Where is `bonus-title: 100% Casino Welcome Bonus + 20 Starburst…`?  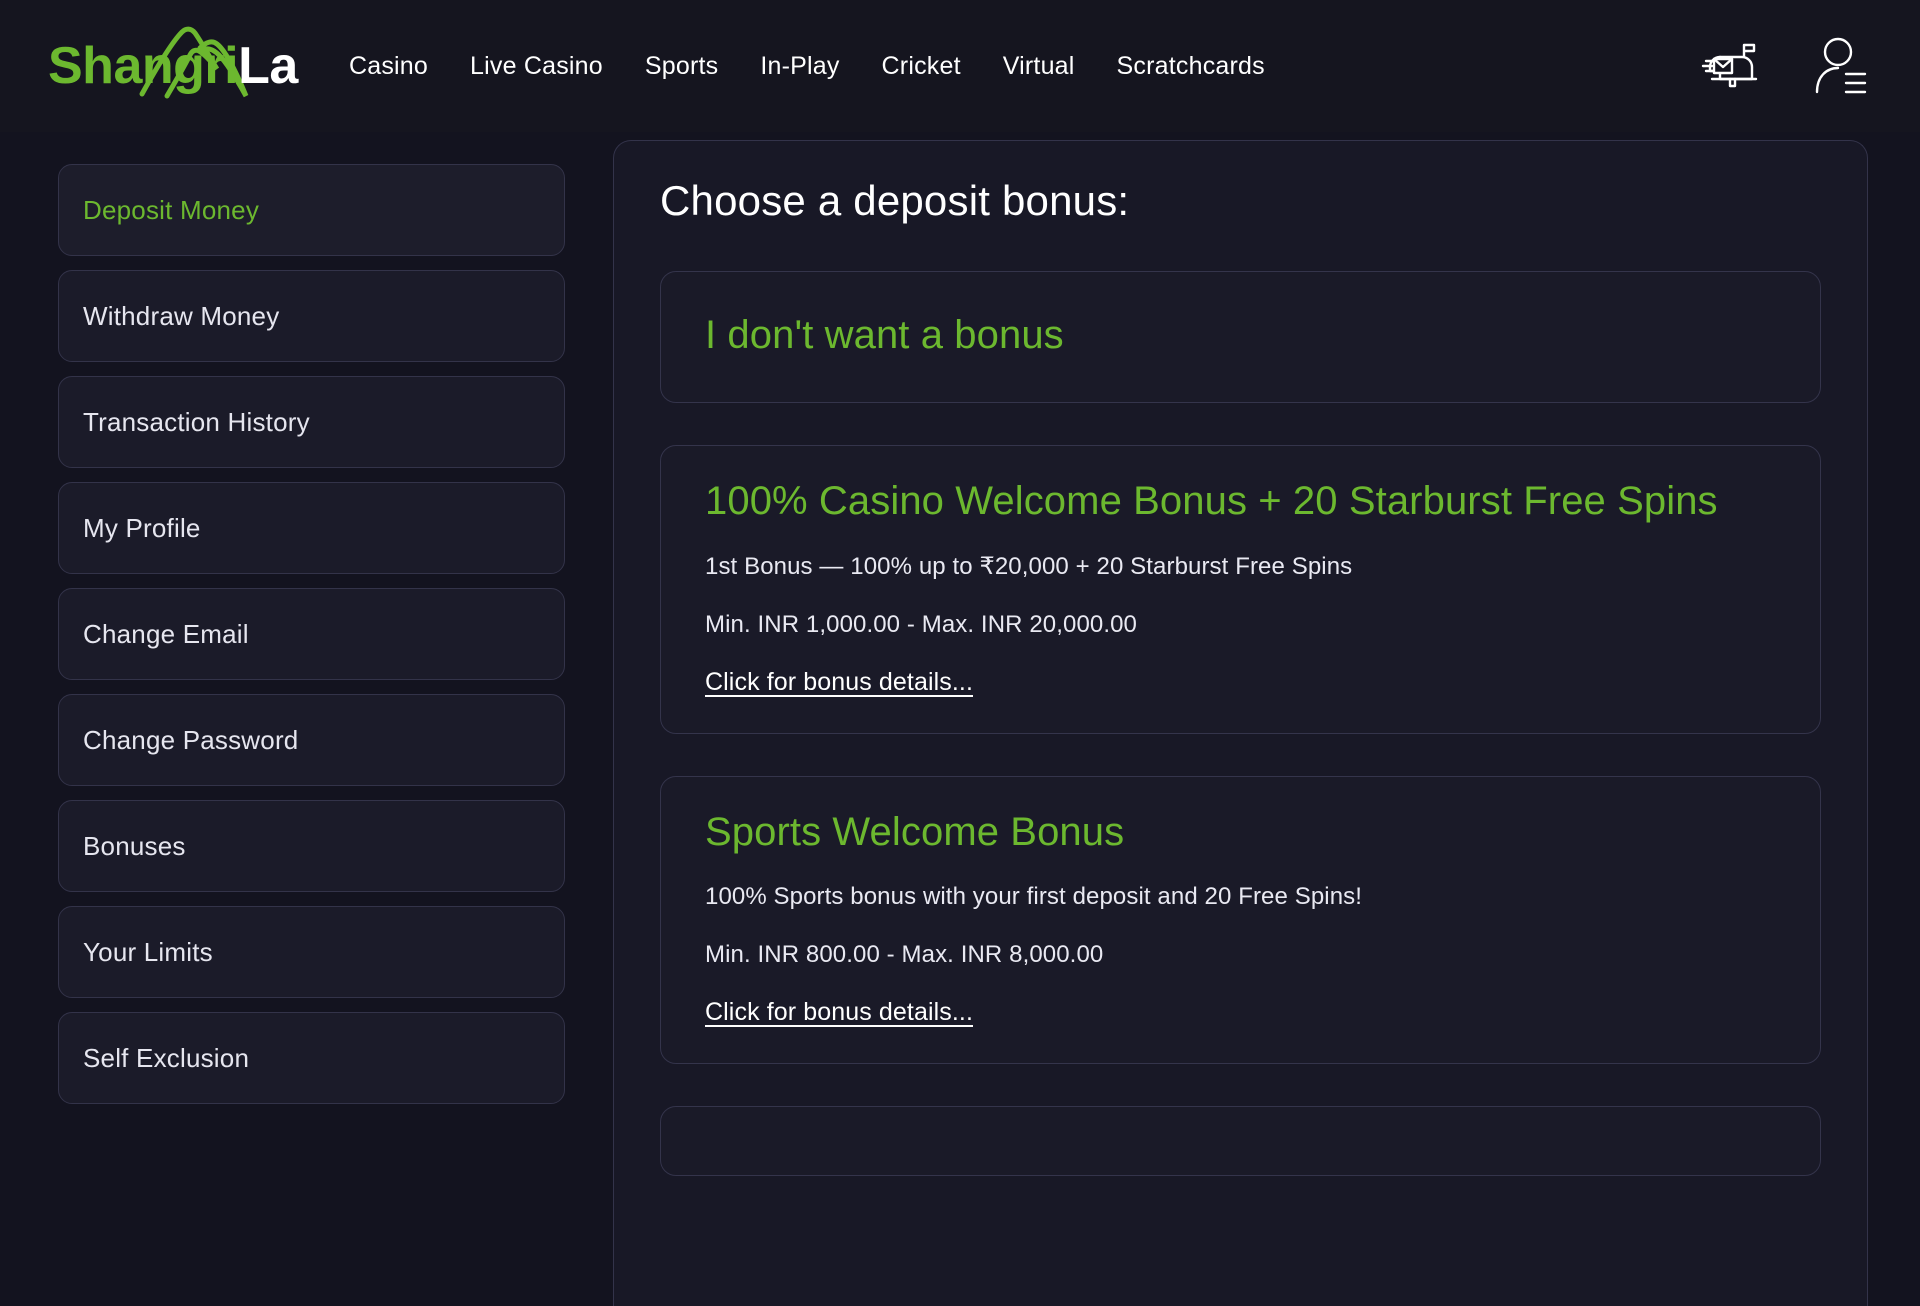 bonus-title: 100% Casino Welcome Bonus + 20 Starburst… is located at coordinates (1211, 501).